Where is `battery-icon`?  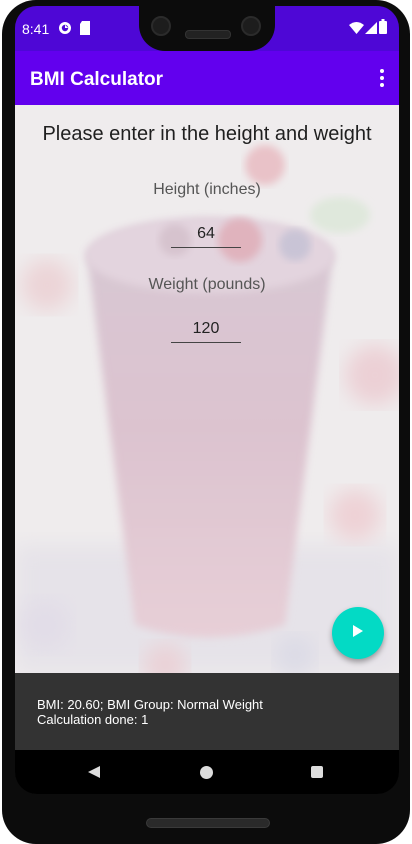
battery-icon is located at coordinates (383, 29).